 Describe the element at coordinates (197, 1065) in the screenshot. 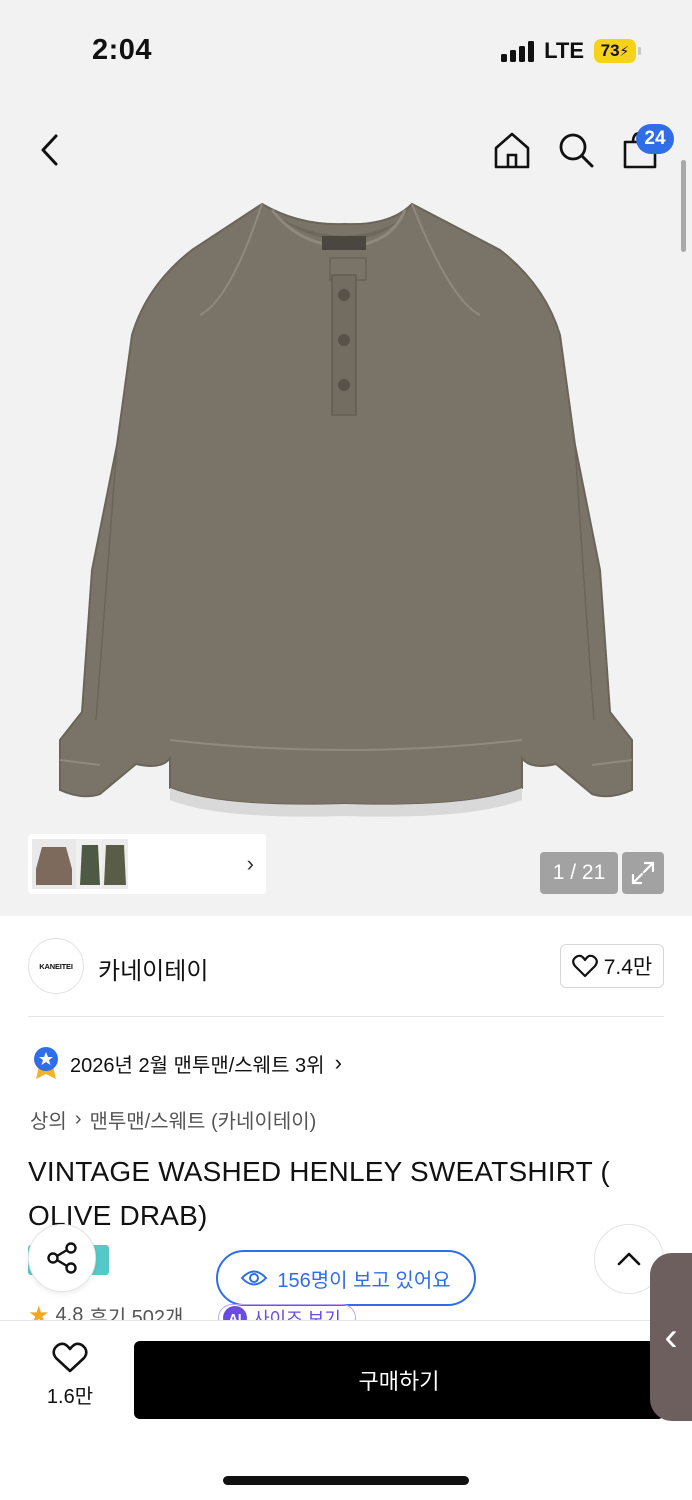

I see `ranking-text: 2026년 2월 맨투맨/스웨트 3위` at that location.